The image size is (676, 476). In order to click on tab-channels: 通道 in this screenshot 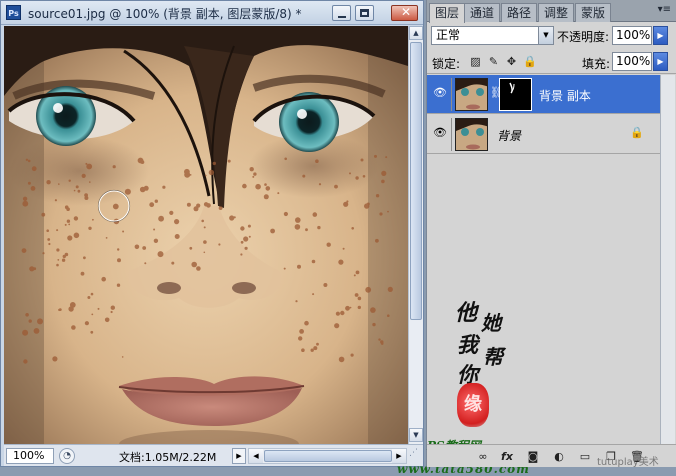, I will do `click(482, 12)`.